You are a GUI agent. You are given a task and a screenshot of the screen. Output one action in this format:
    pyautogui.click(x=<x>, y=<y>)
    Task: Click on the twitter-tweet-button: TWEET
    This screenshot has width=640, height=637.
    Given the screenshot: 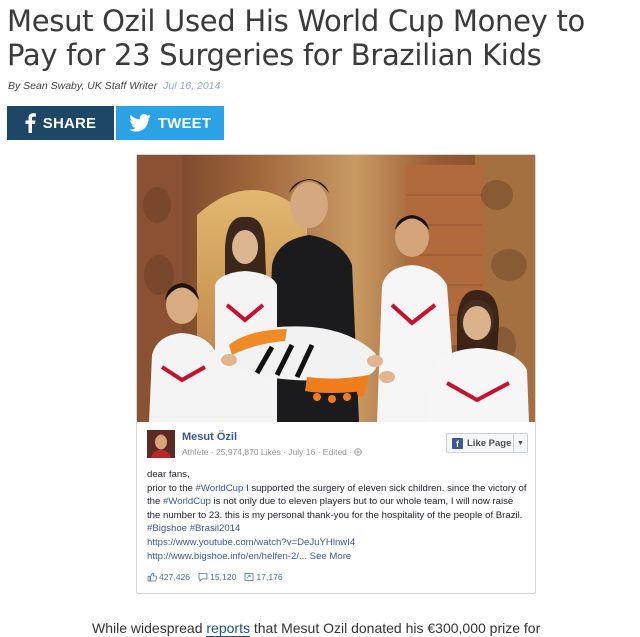 What is the action you would take?
    pyautogui.click(x=170, y=123)
    